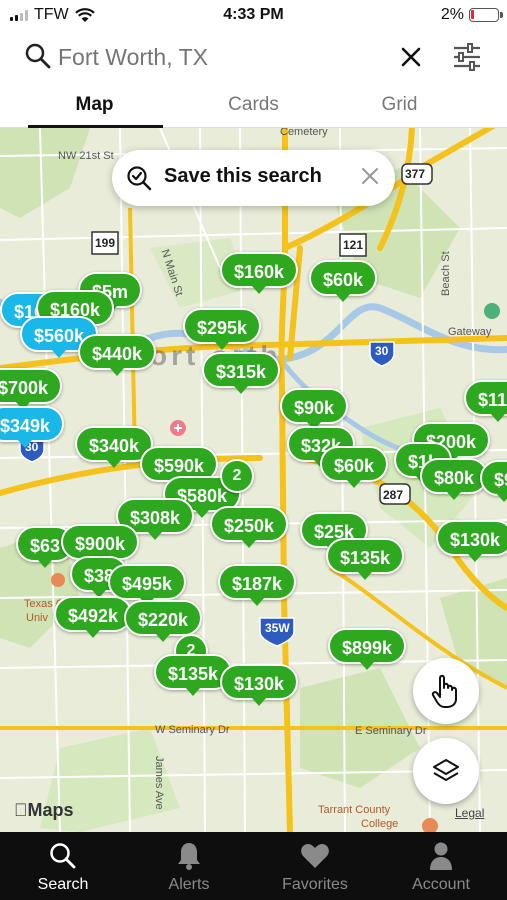  Describe the element at coordinates (411, 57) in the screenshot. I see `clear-search-button` at that location.